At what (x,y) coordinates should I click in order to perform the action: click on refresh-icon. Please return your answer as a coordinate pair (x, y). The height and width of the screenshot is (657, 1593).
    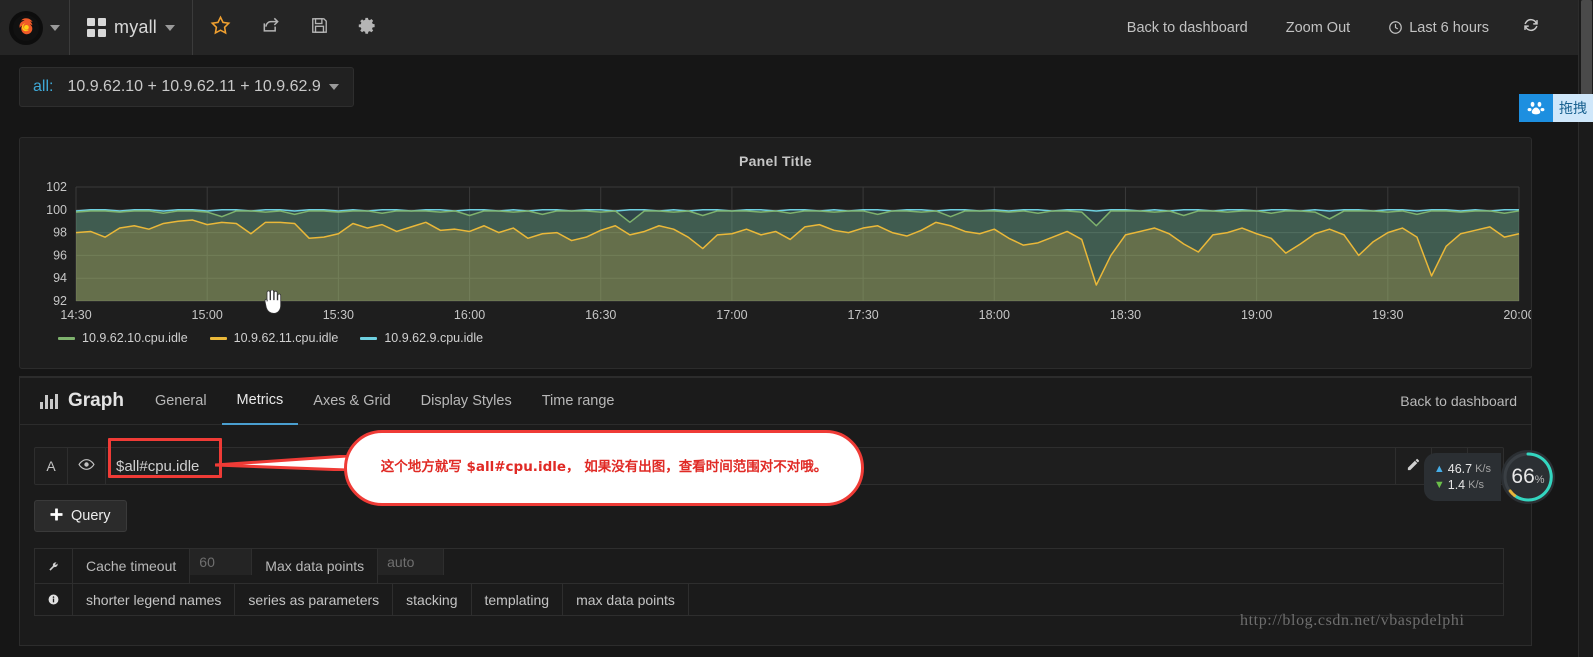
    Looking at the image, I should click on (1531, 27).